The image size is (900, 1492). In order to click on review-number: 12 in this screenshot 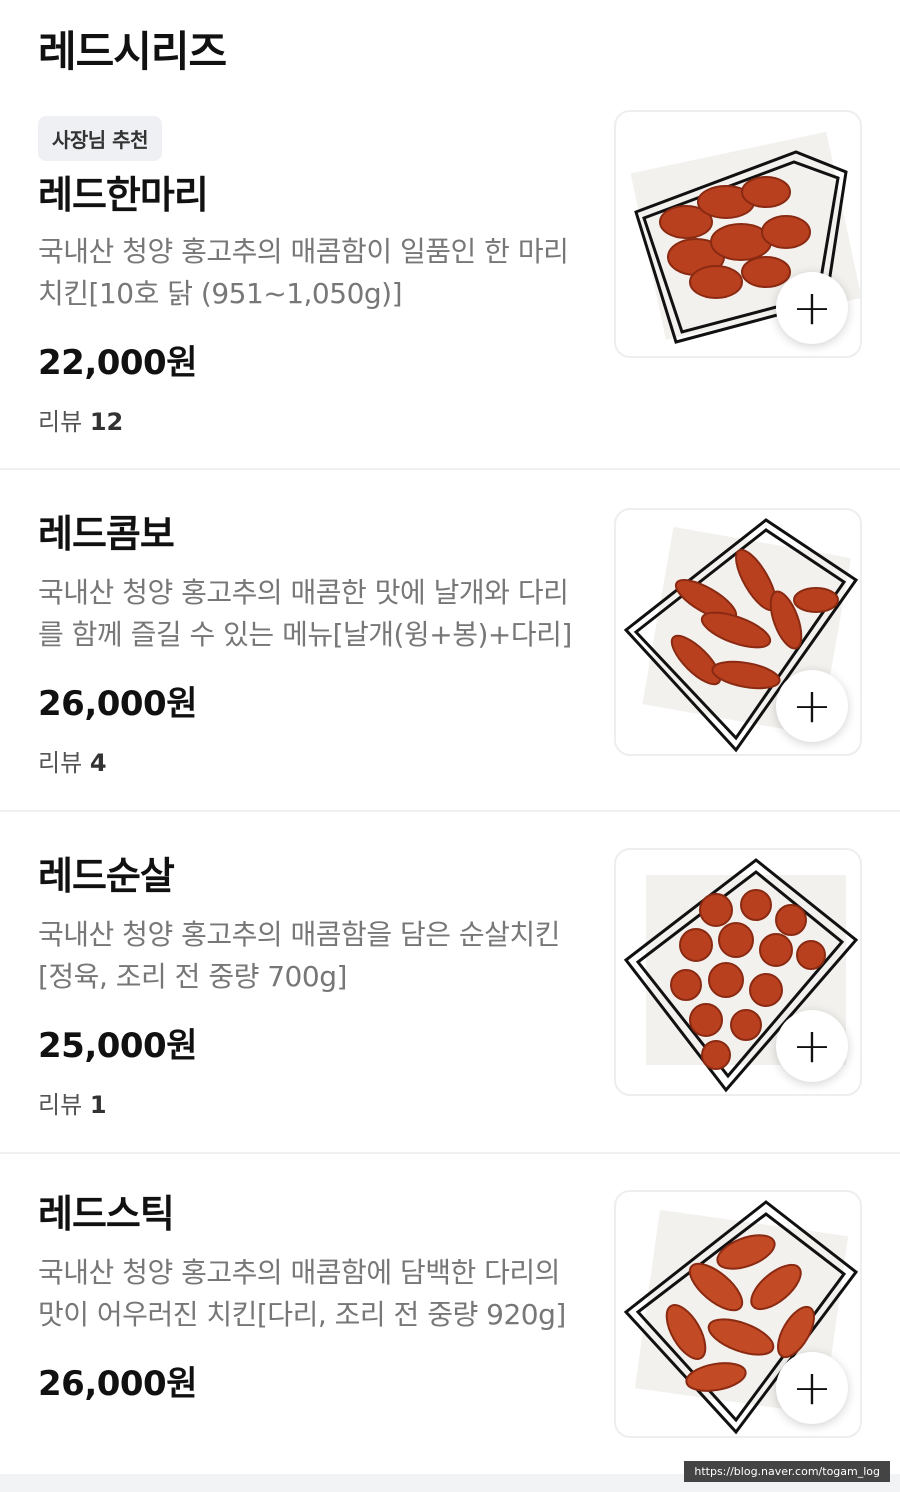, I will do `click(106, 422)`.